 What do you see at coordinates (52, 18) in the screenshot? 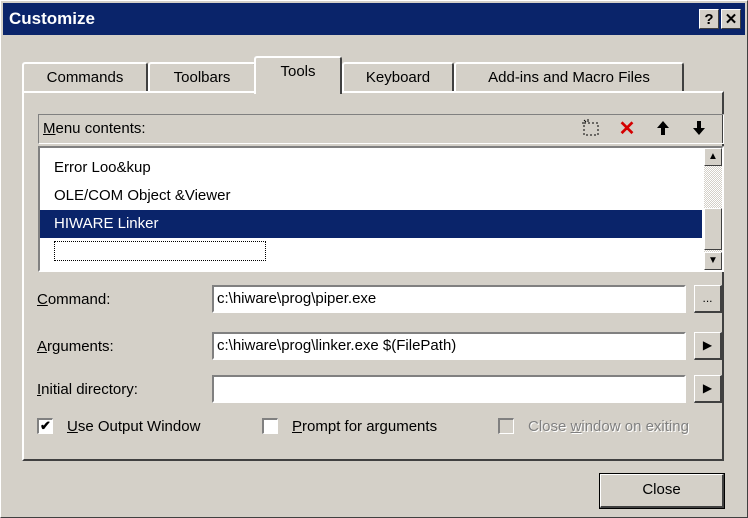
I see `window-title: Customize` at bounding box center [52, 18].